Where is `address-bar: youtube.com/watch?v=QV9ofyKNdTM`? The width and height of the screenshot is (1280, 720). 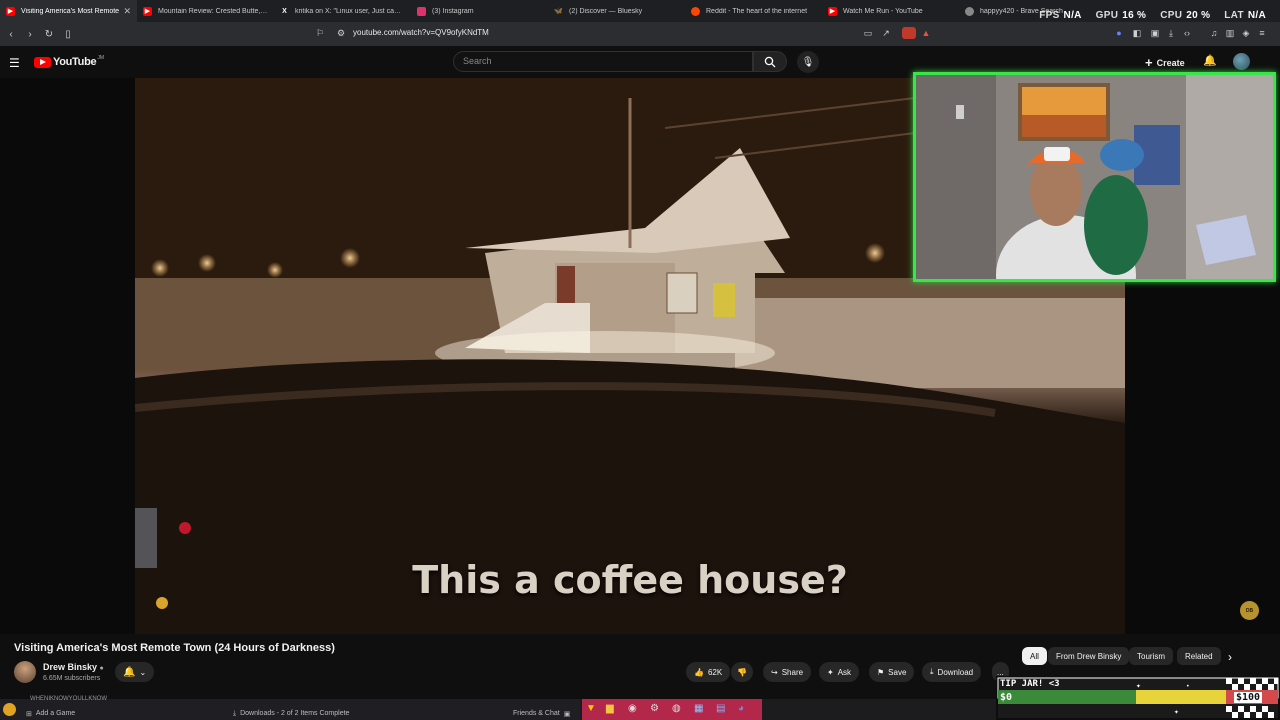 address-bar: youtube.com/watch?v=QV9ofyKNdTM is located at coordinates (421, 32).